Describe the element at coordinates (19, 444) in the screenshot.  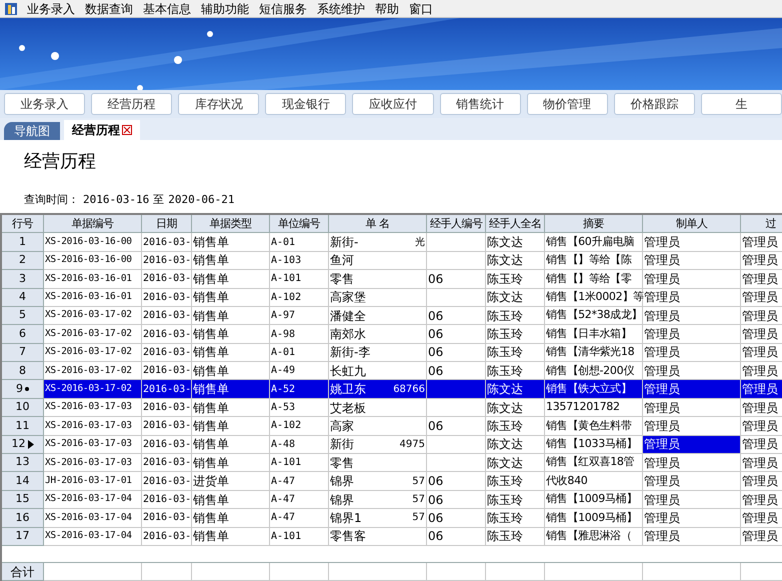
I see `row-number: 12` at that location.